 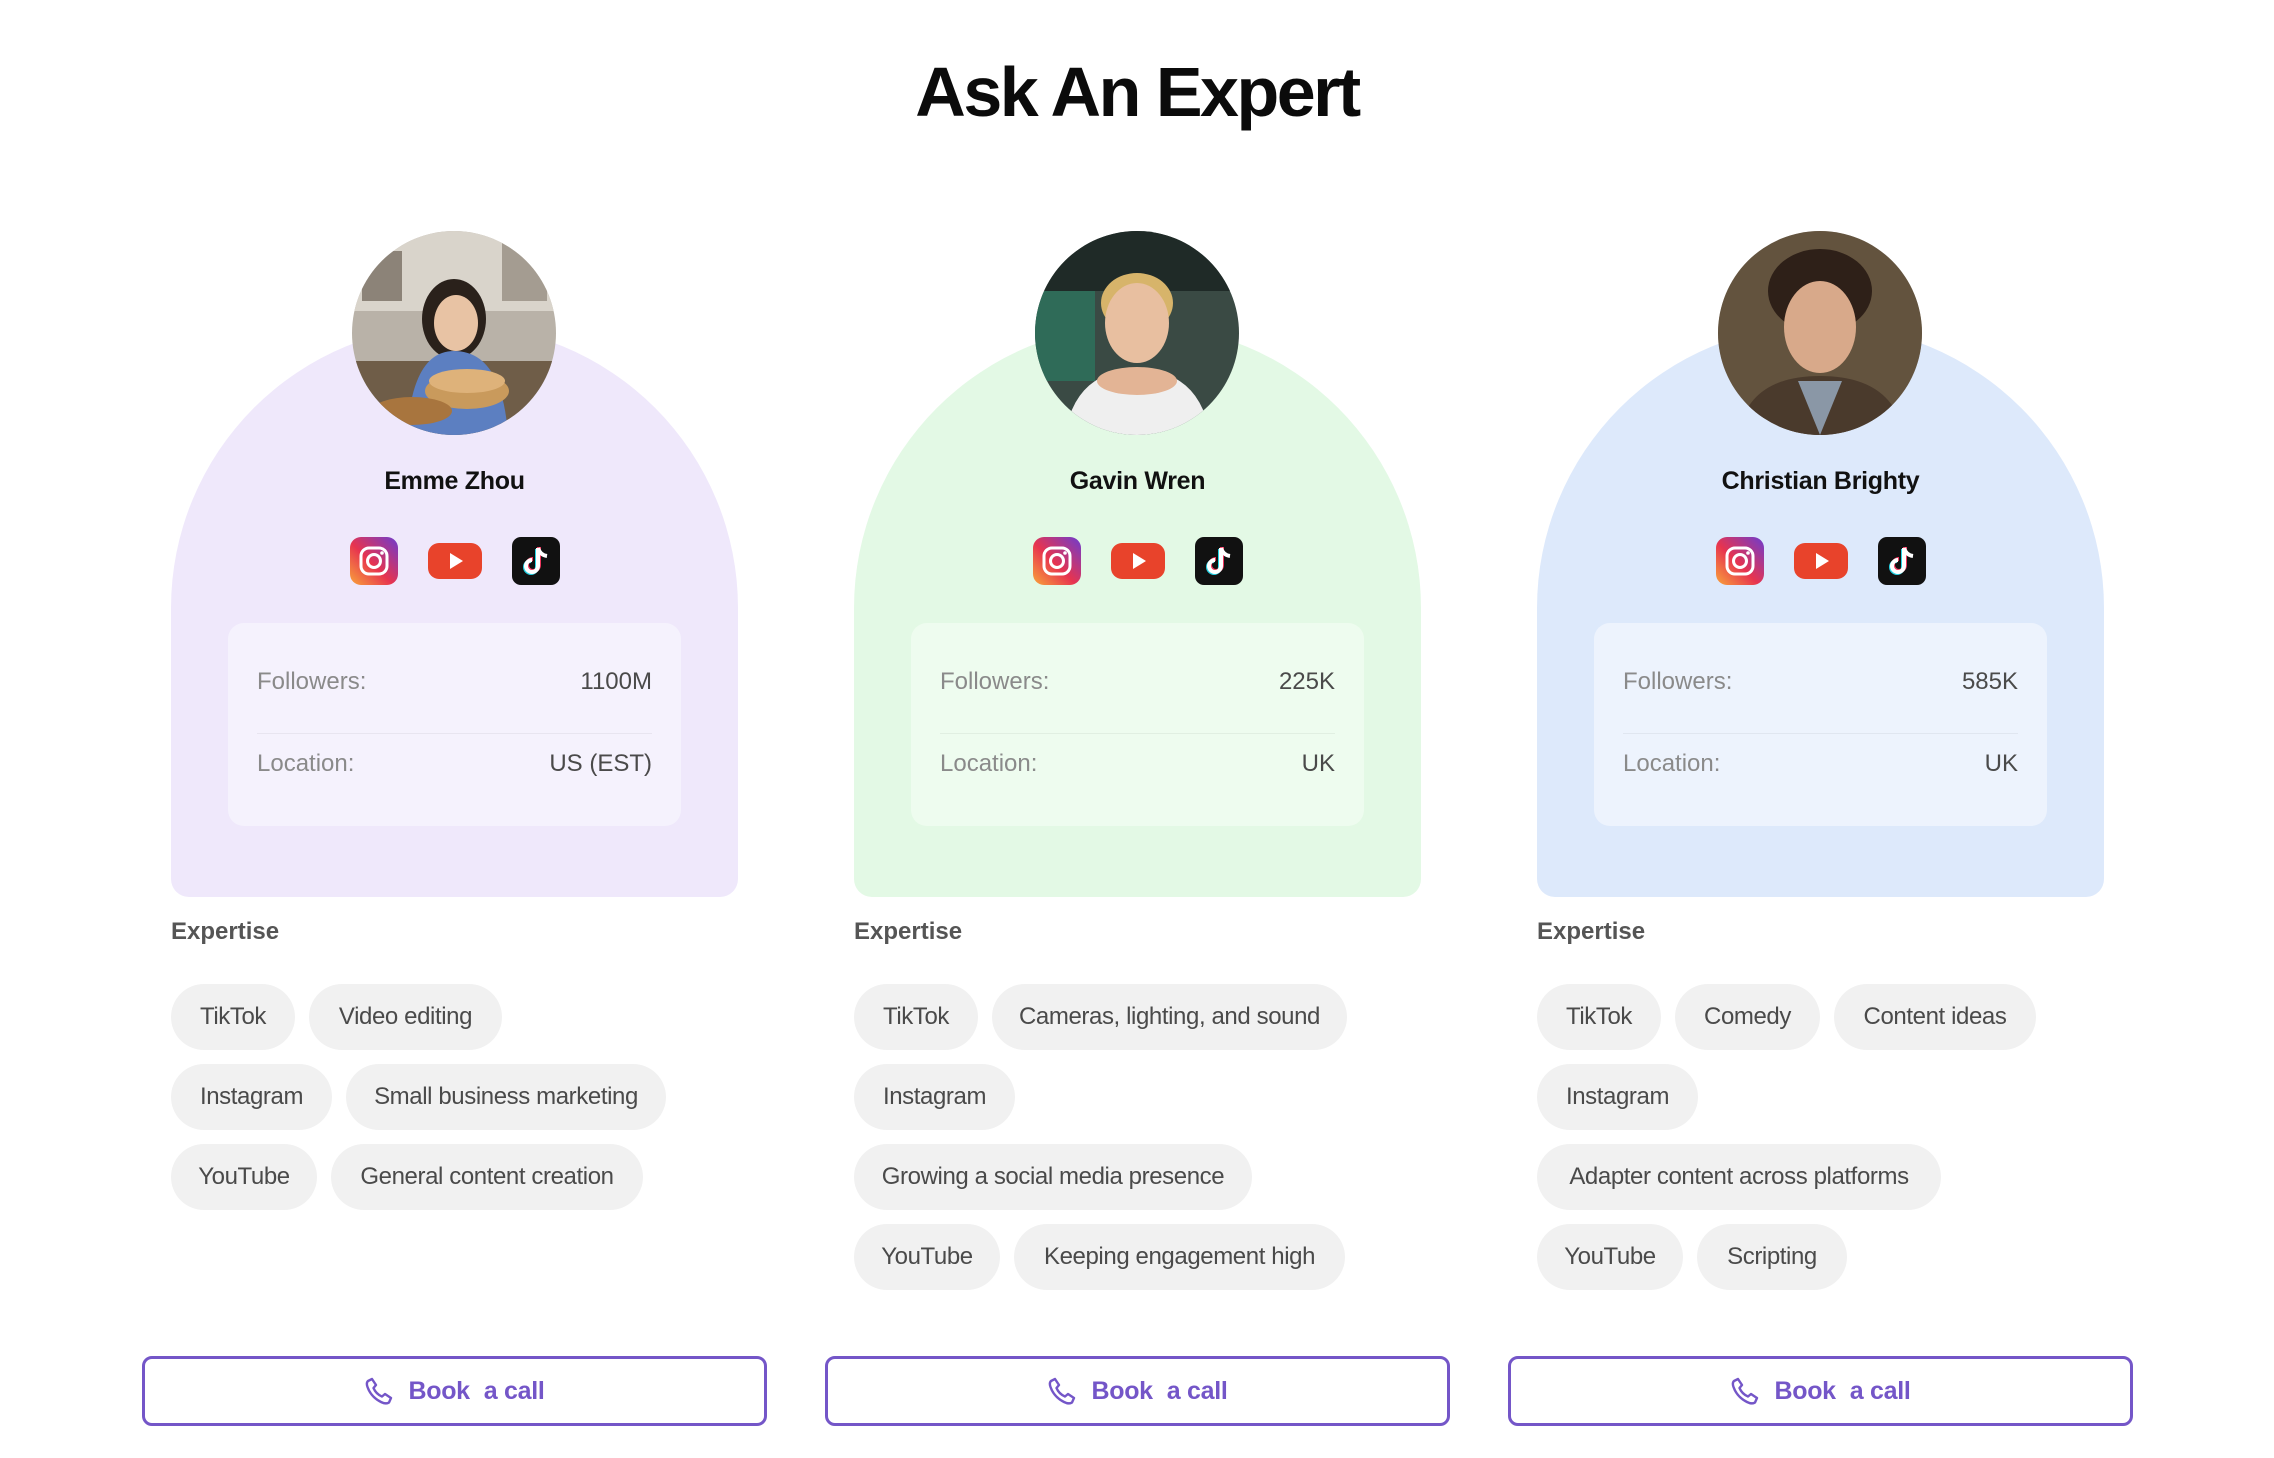 What do you see at coordinates (1306, 681) in the screenshot?
I see `followers-value: 225K` at bounding box center [1306, 681].